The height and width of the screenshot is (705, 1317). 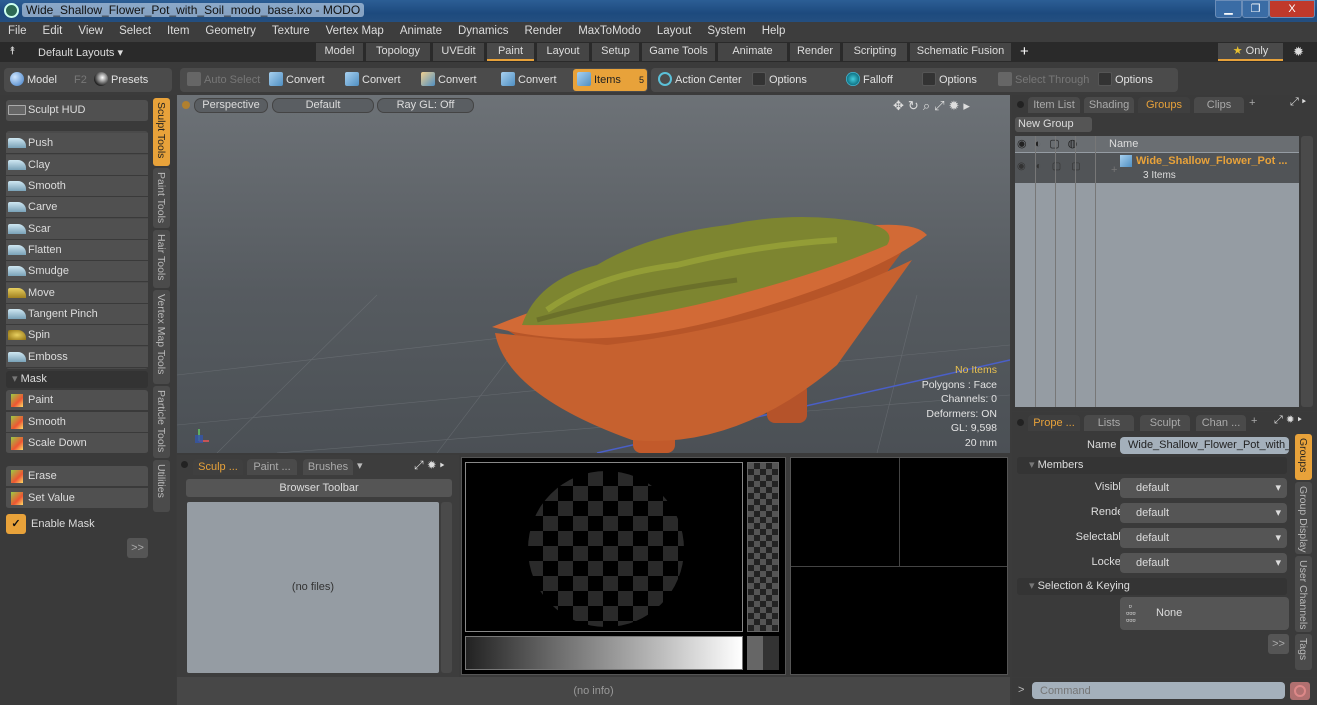 I want to click on command-input, so click(x=1158, y=690).